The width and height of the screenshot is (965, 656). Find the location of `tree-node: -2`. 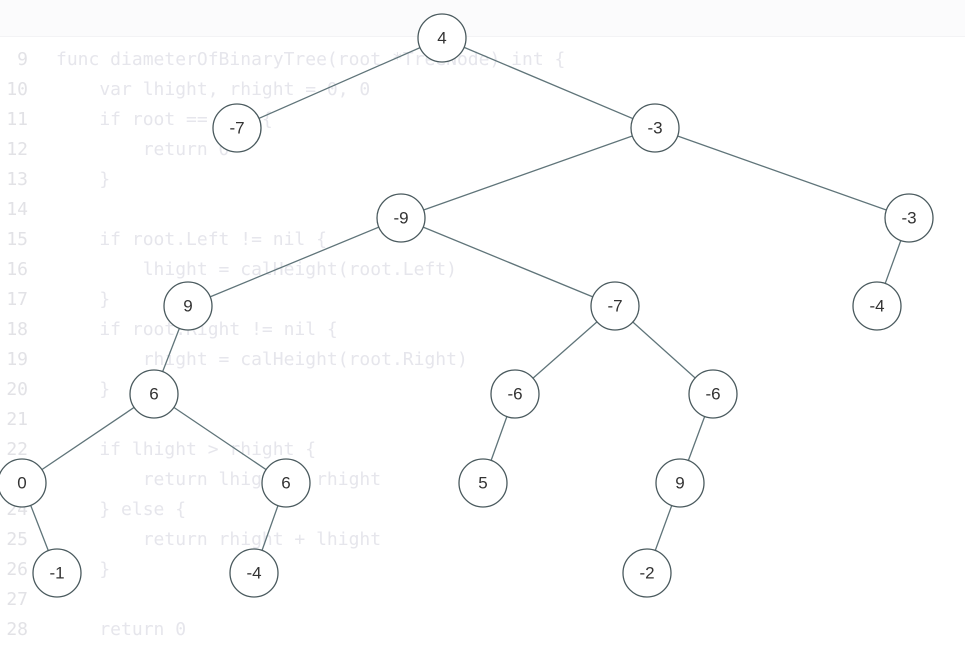

tree-node: -2 is located at coordinates (647, 573).